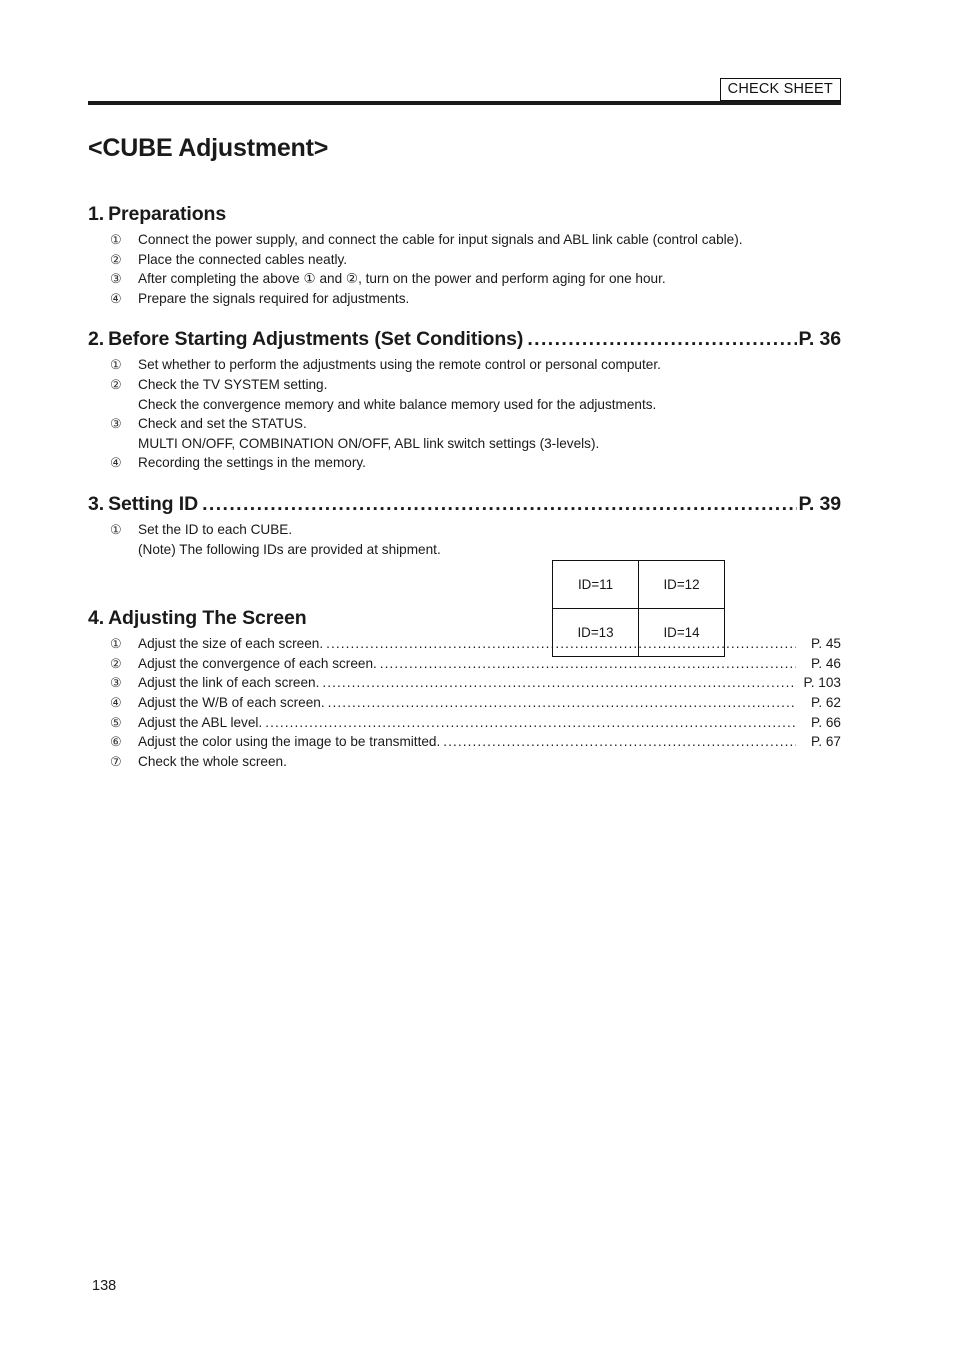 This screenshot has width=954, height=1349. Describe the element at coordinates (96, 214) in the screenshot. I see `section-number: 1.` at that location.